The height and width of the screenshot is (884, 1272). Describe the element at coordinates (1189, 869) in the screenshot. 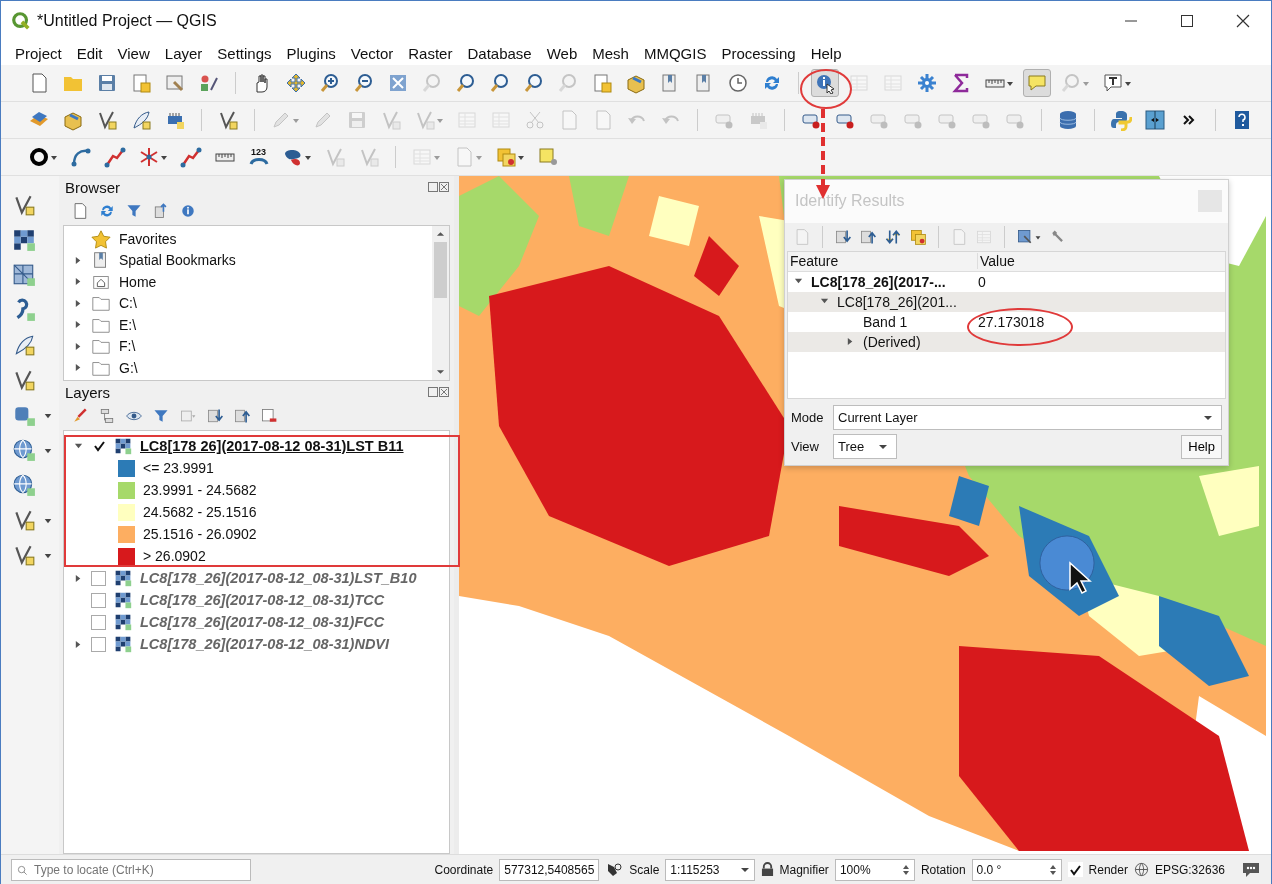

I see `crs-button: EPSG:32636` at that location.